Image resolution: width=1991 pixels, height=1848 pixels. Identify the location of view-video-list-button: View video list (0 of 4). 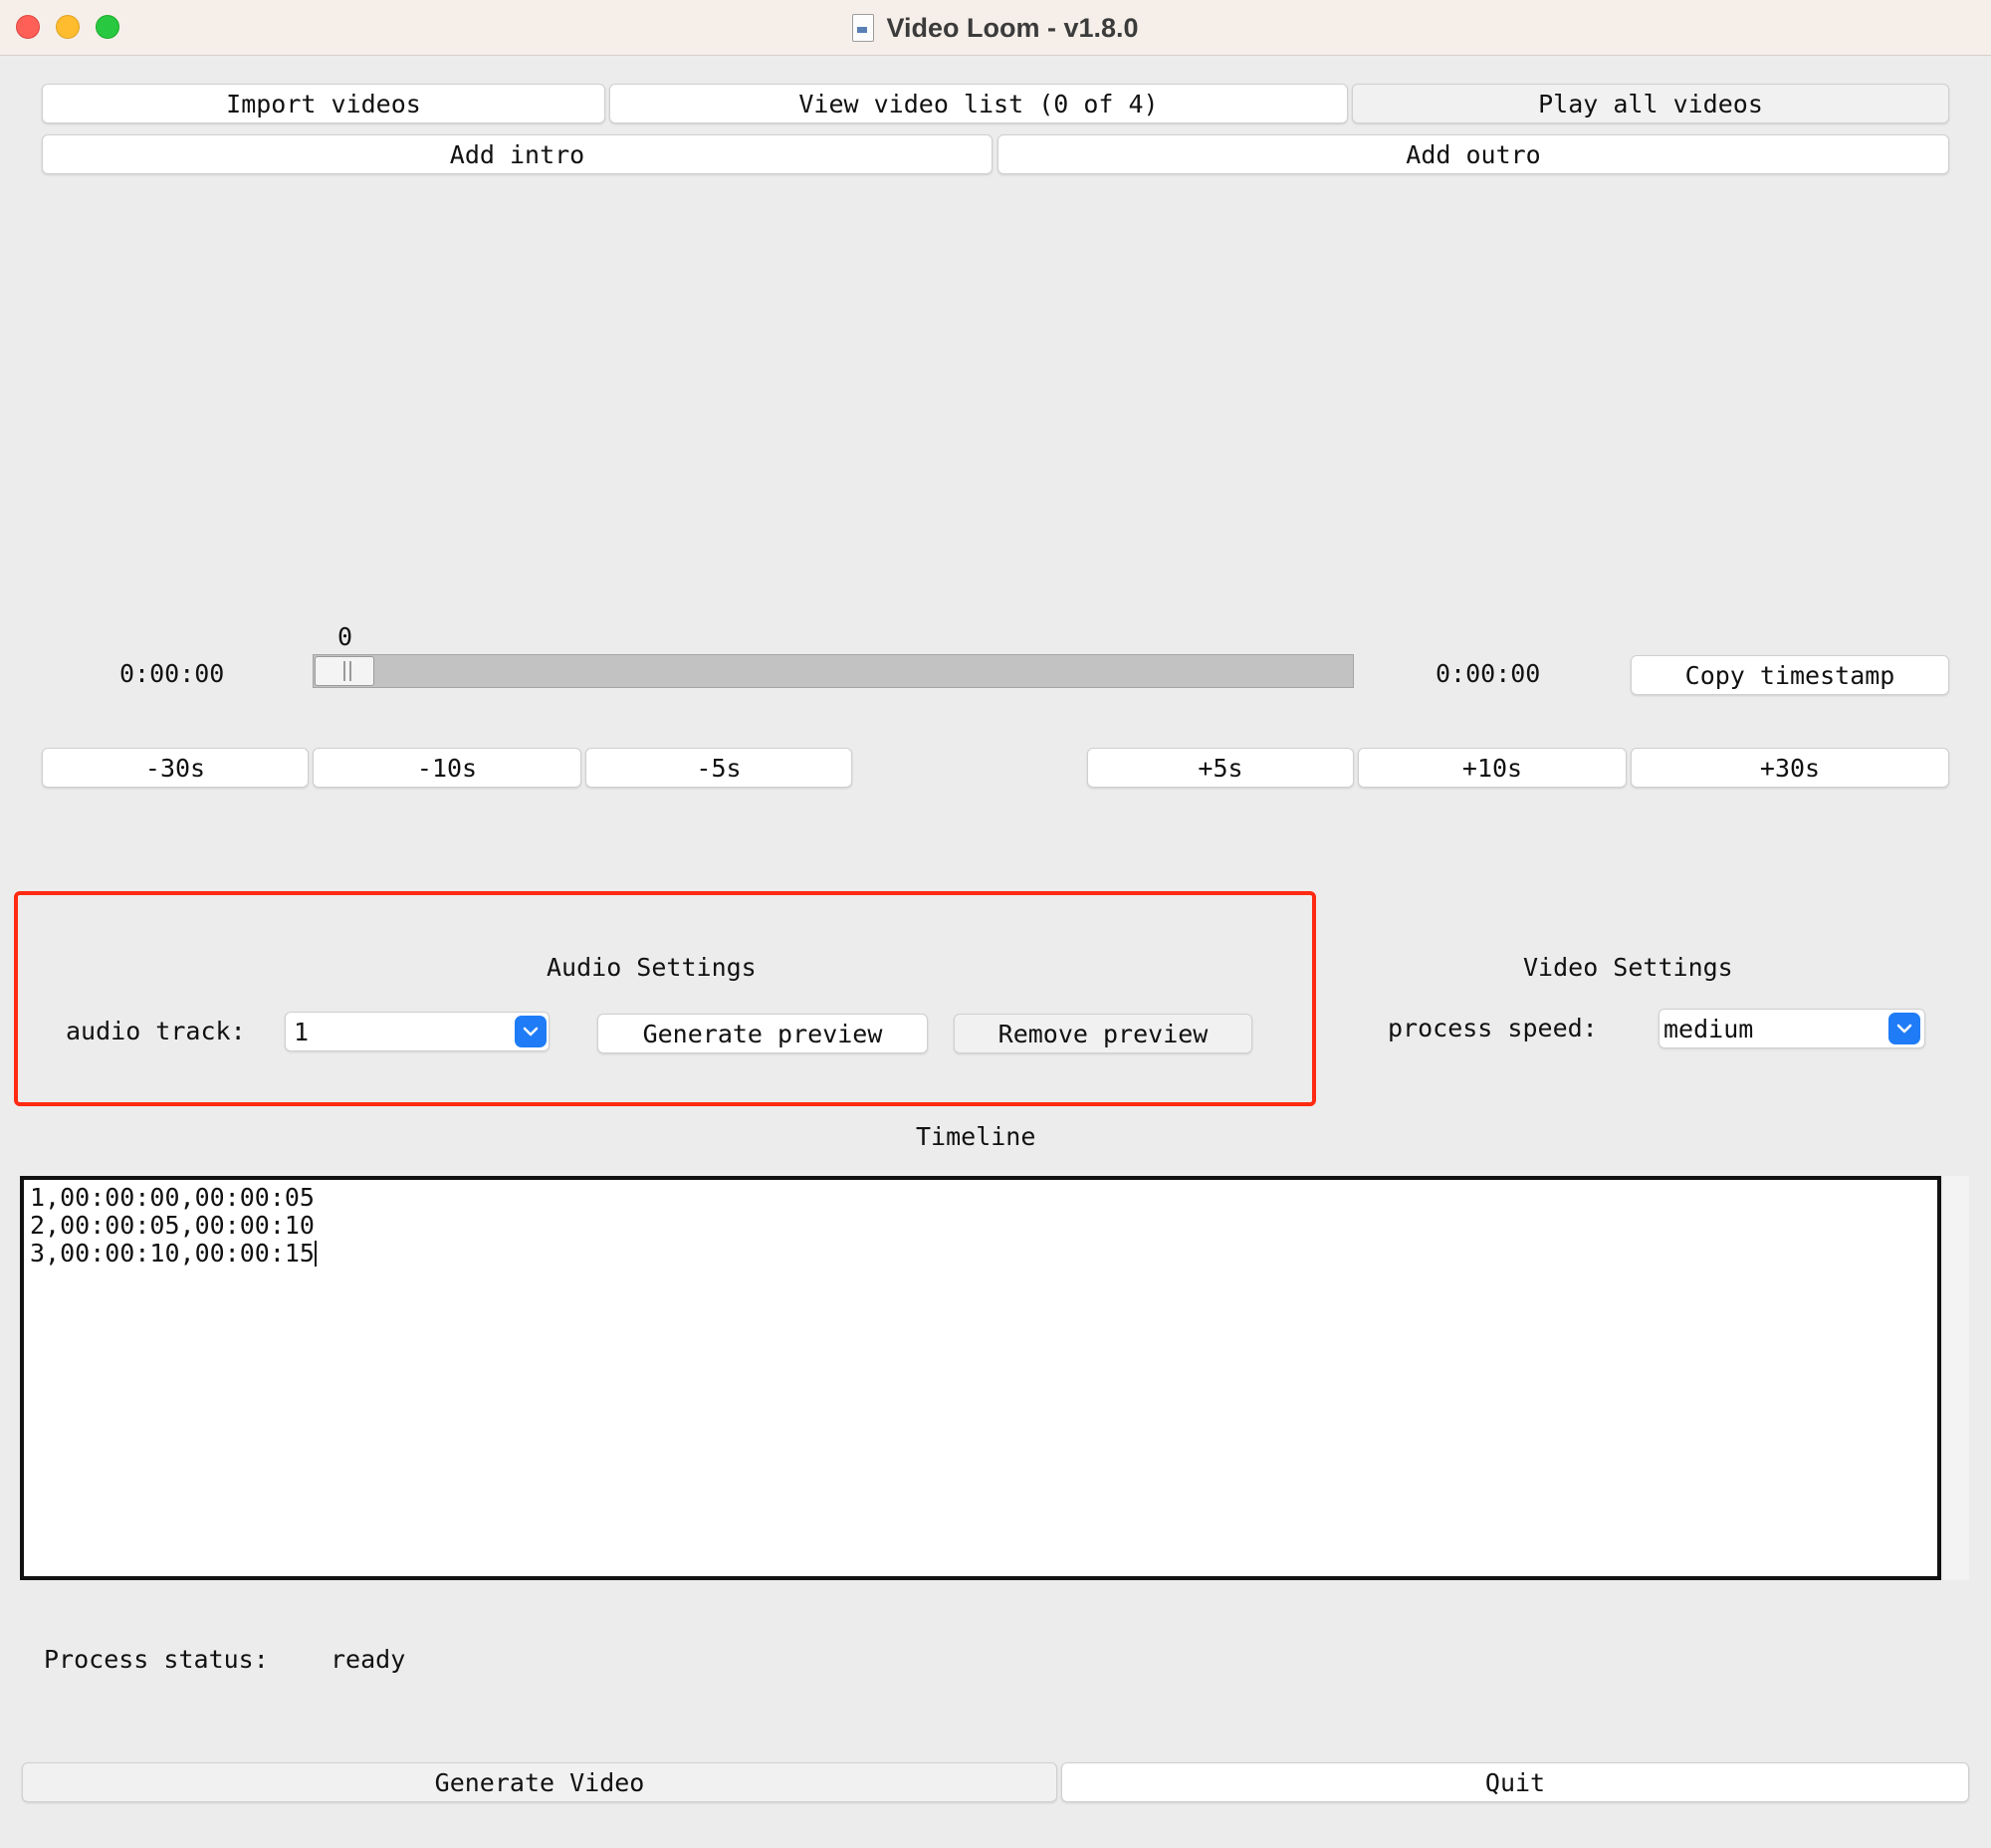
(979, 103).